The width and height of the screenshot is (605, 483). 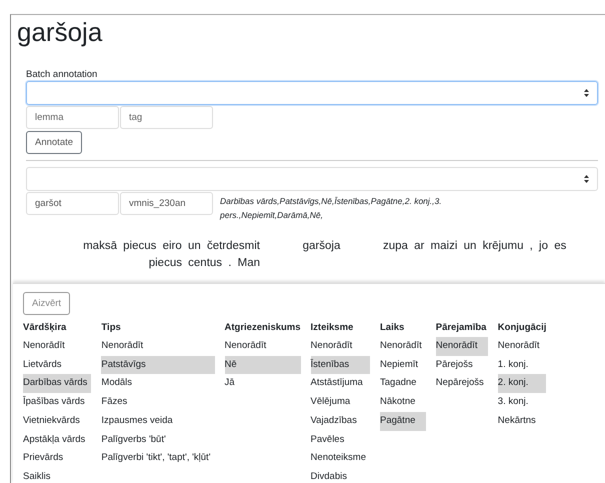 I want to click on tag-description: Darbības vārds,Patstāvīgs,Nē,Īstenības,Pagātne,2. konj.,3. pers.,Nepiemīt,Darāmā,Nē,, so click(x=331, y=208).